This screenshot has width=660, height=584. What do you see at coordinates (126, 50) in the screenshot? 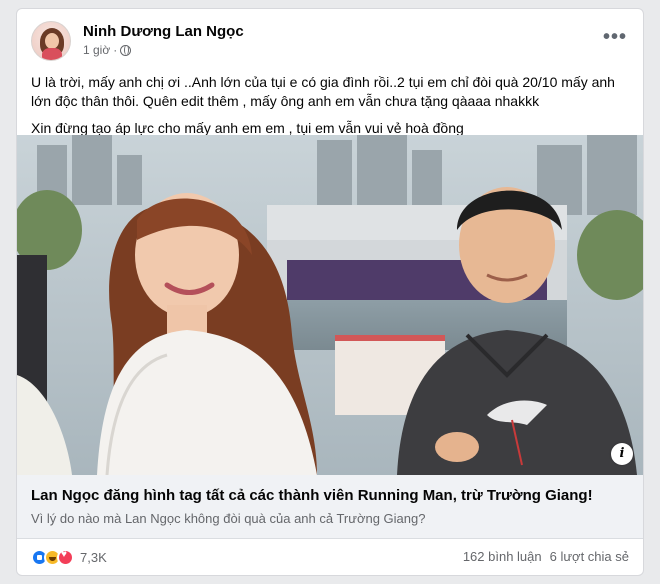
I see `globe-icon` at bounding box center [126, 50].